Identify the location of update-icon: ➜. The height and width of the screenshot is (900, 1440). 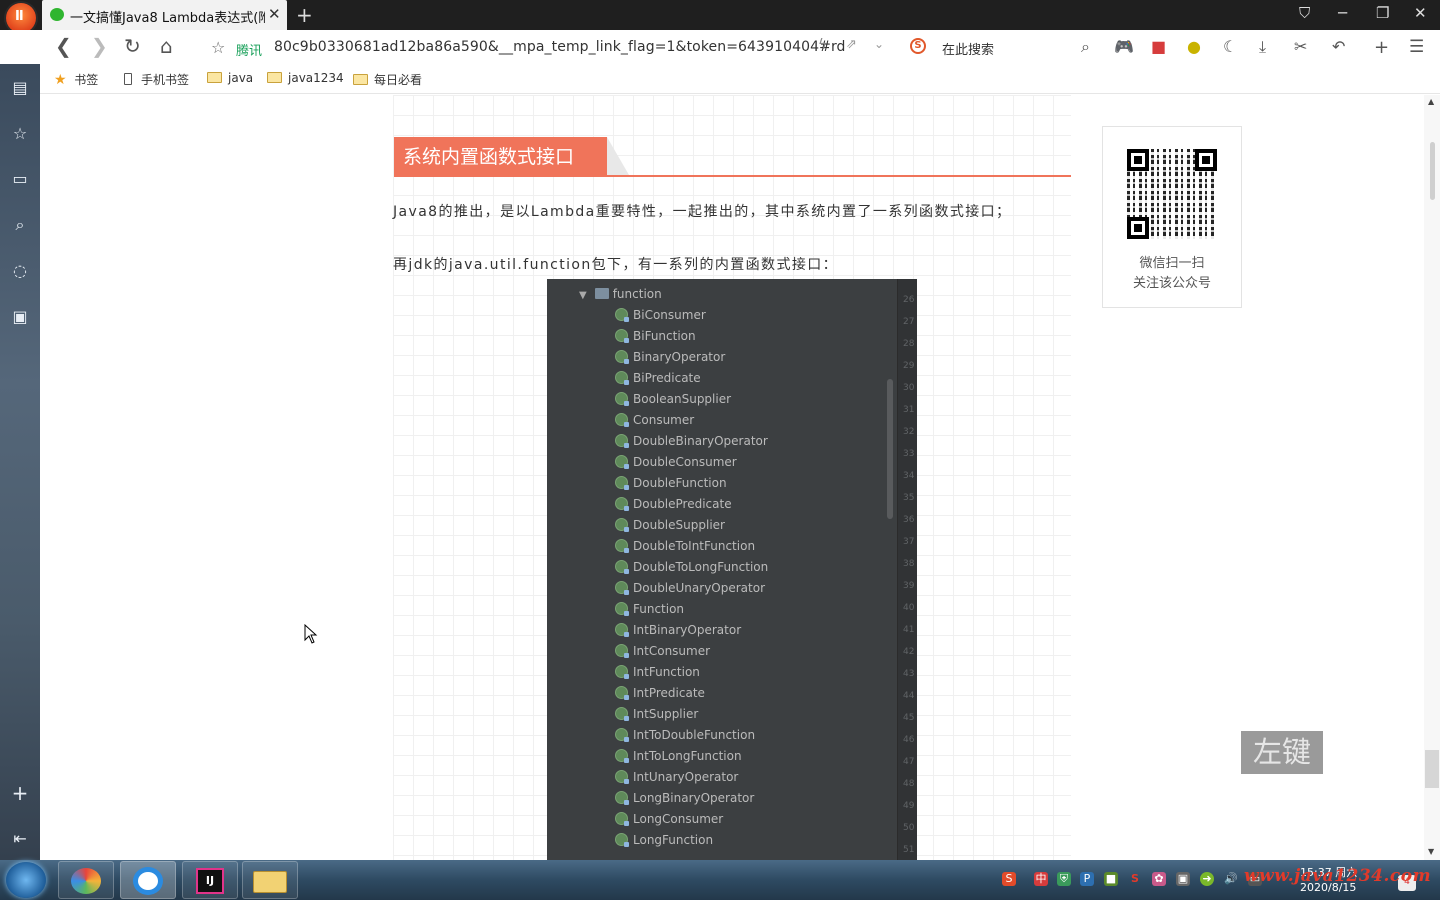
(1207, 879).